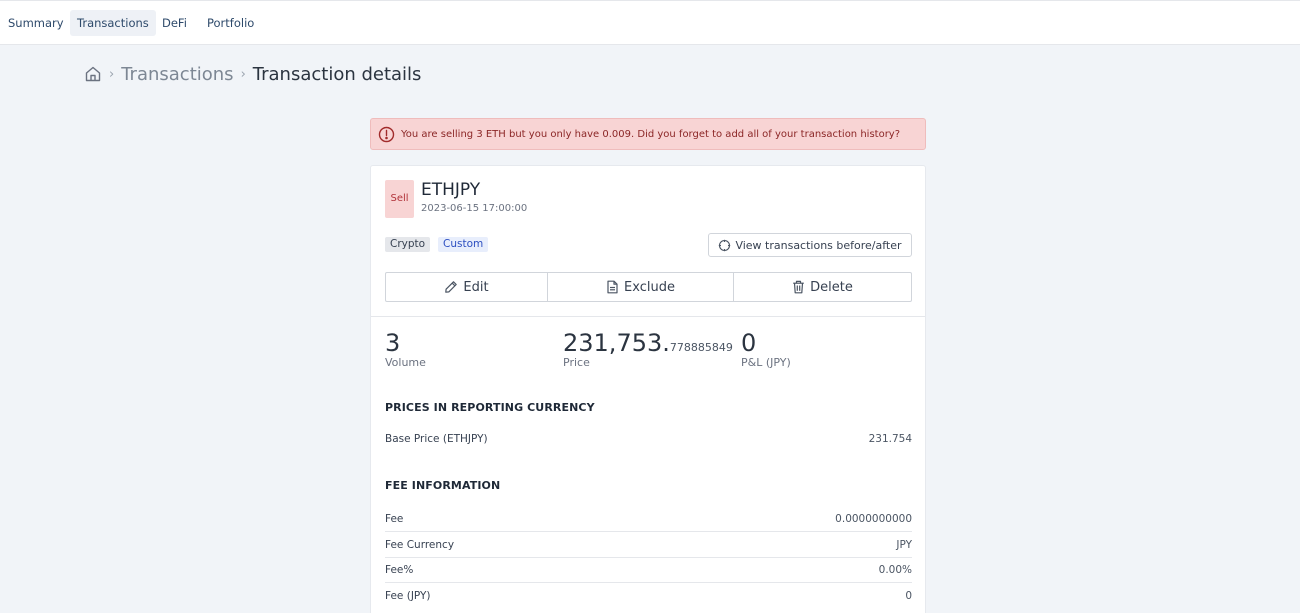  Describe the element at coordinates (895, 569) in the screenshot. I see `row-value: 0.00%` at that location.